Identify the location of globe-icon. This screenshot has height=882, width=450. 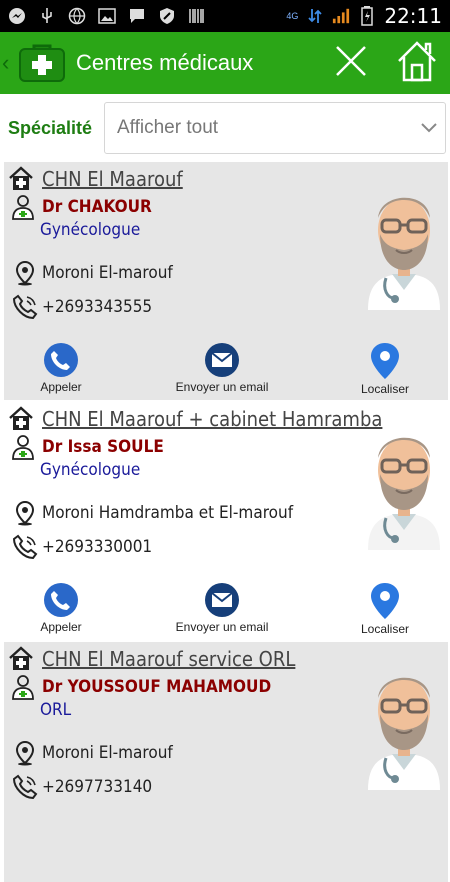
(77, 16).